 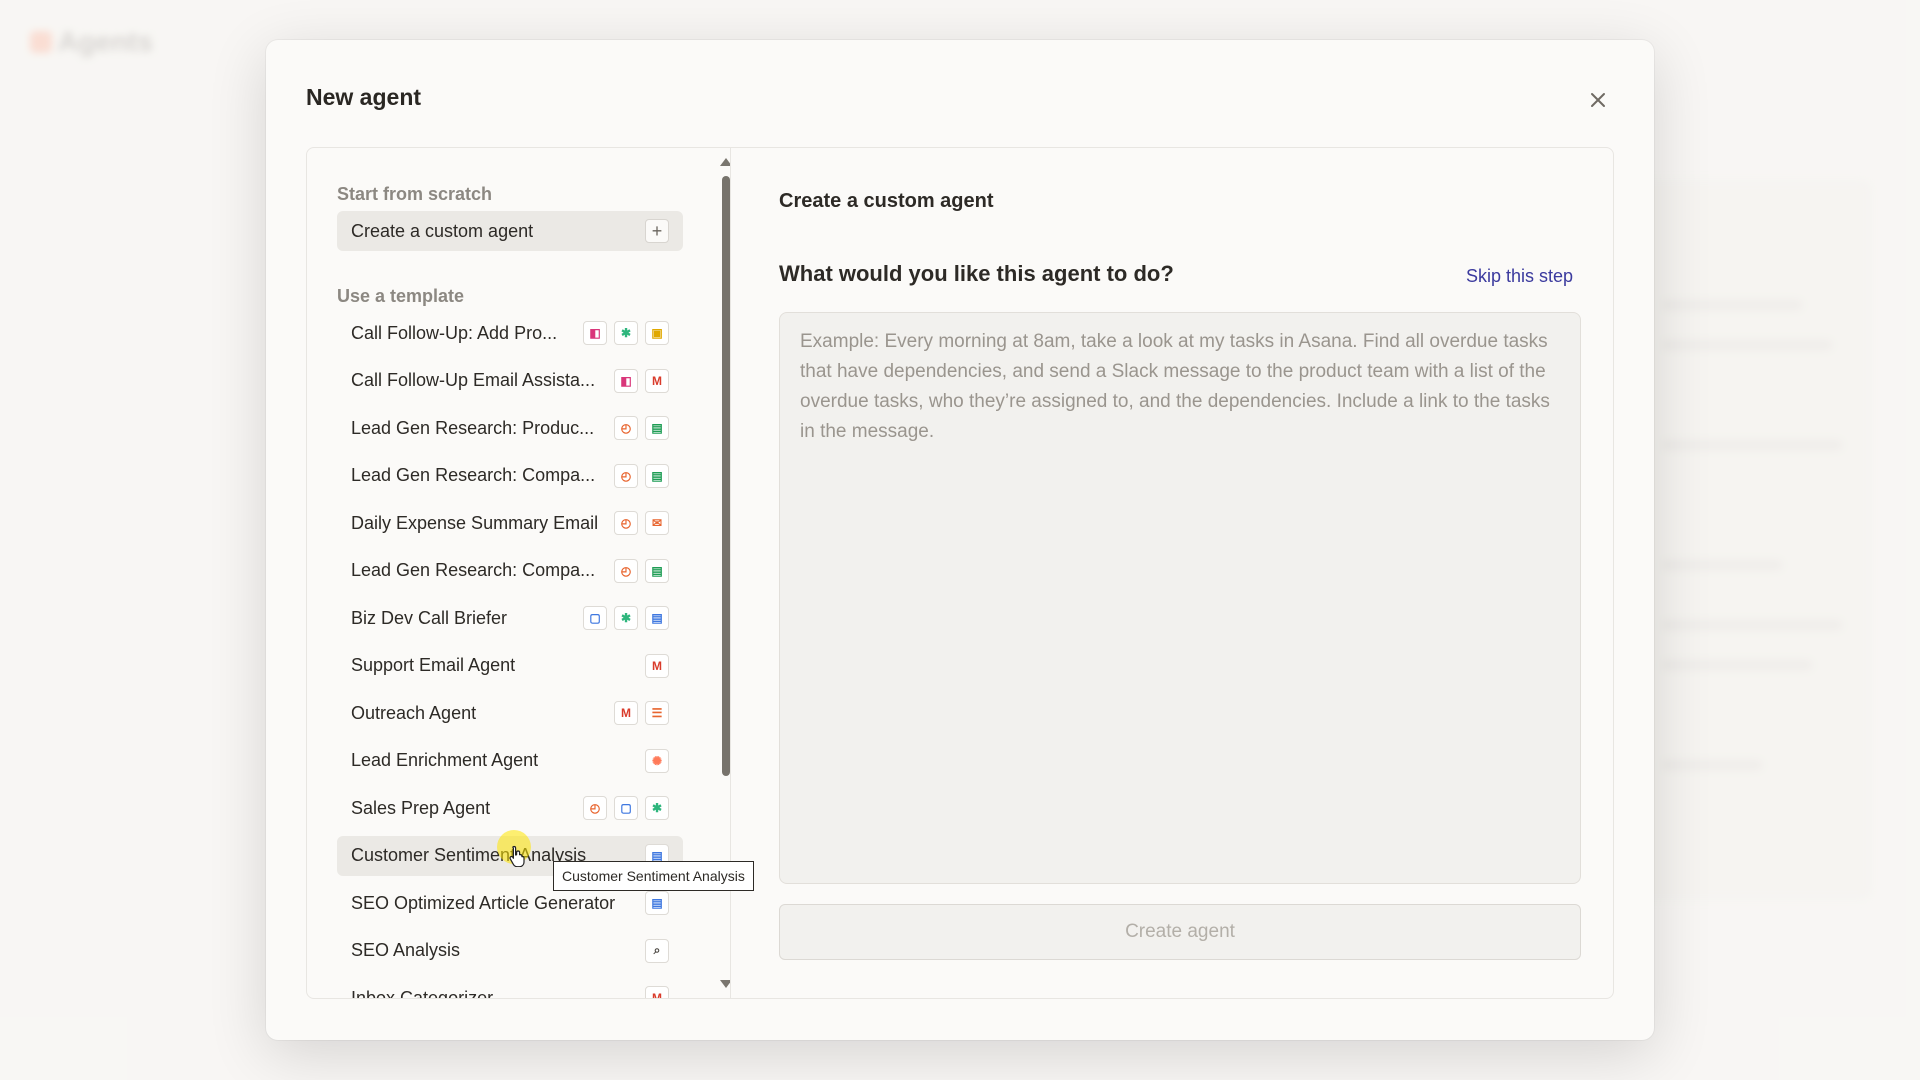 What do you see at coordinates (364, 97) in the screenshot?
I see `modal-title: New agent` at bounding box center [364, 97].